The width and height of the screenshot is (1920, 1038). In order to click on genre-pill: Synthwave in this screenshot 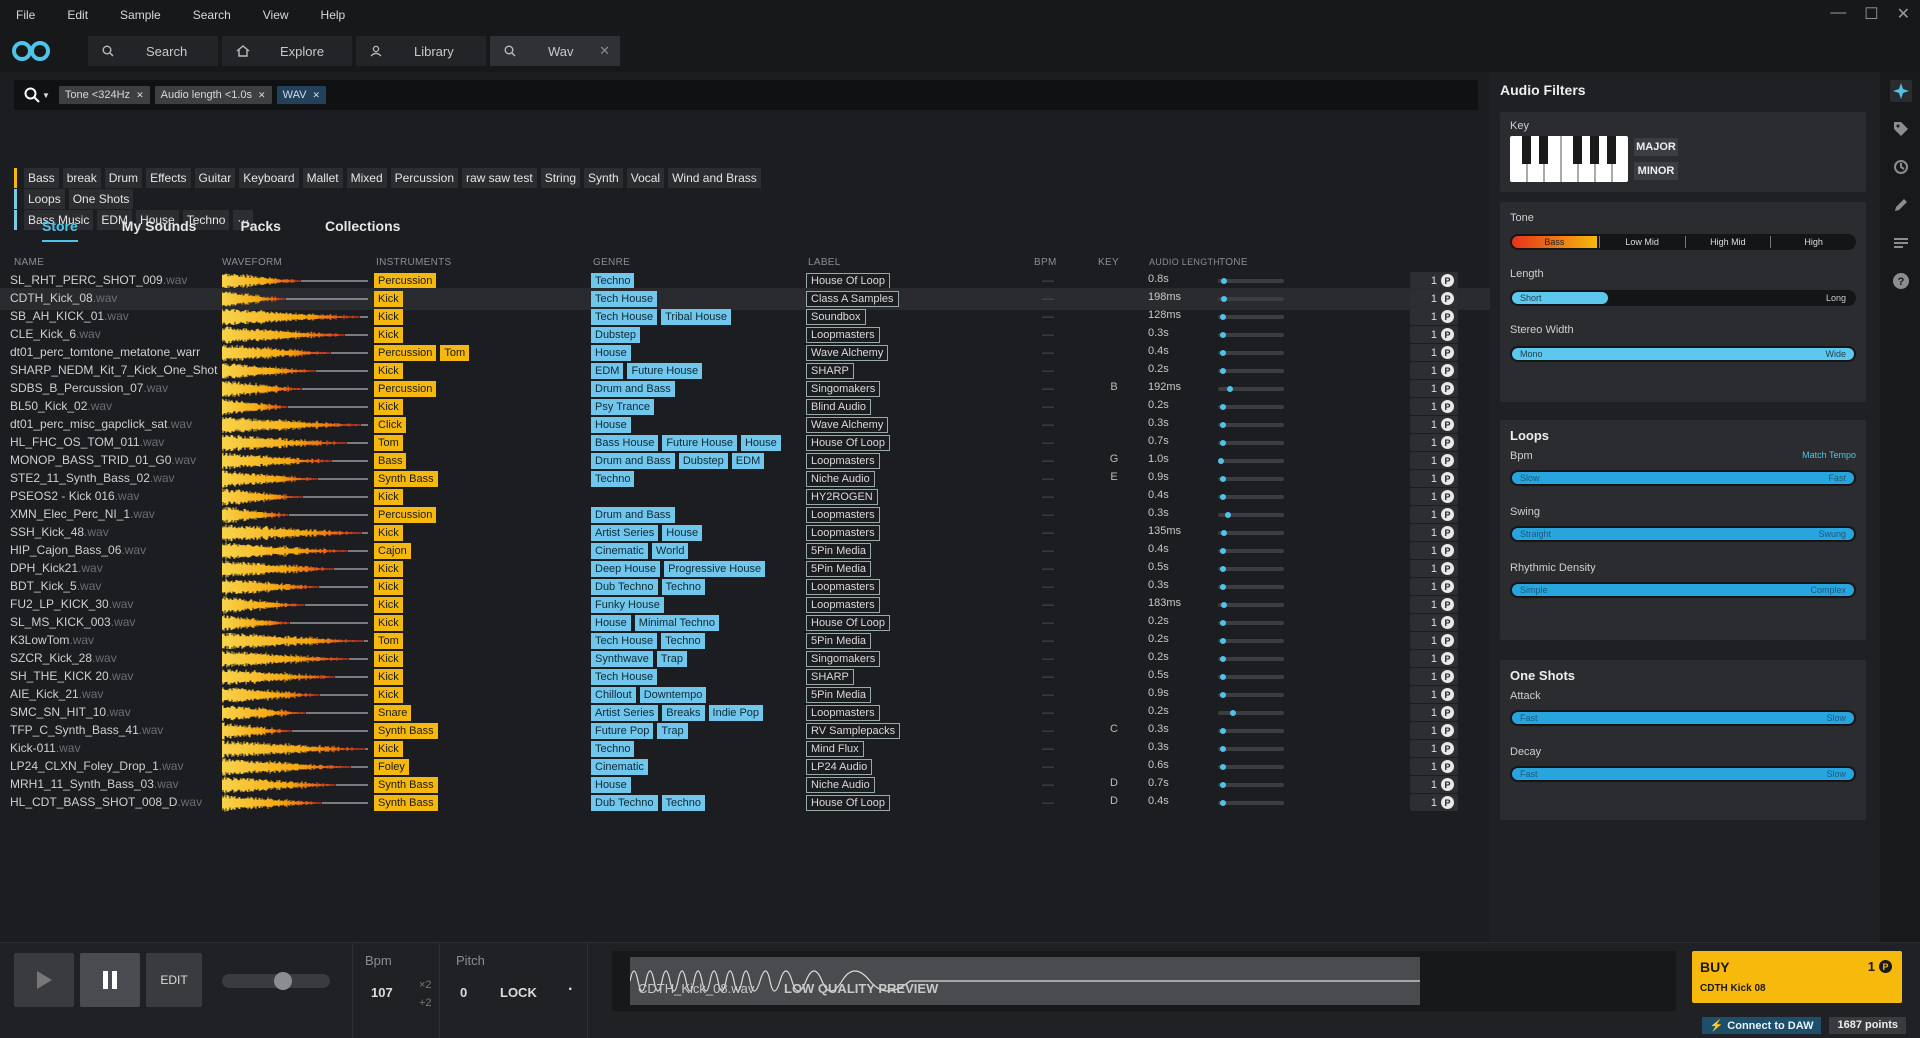, I will do `click(622, 659)`.